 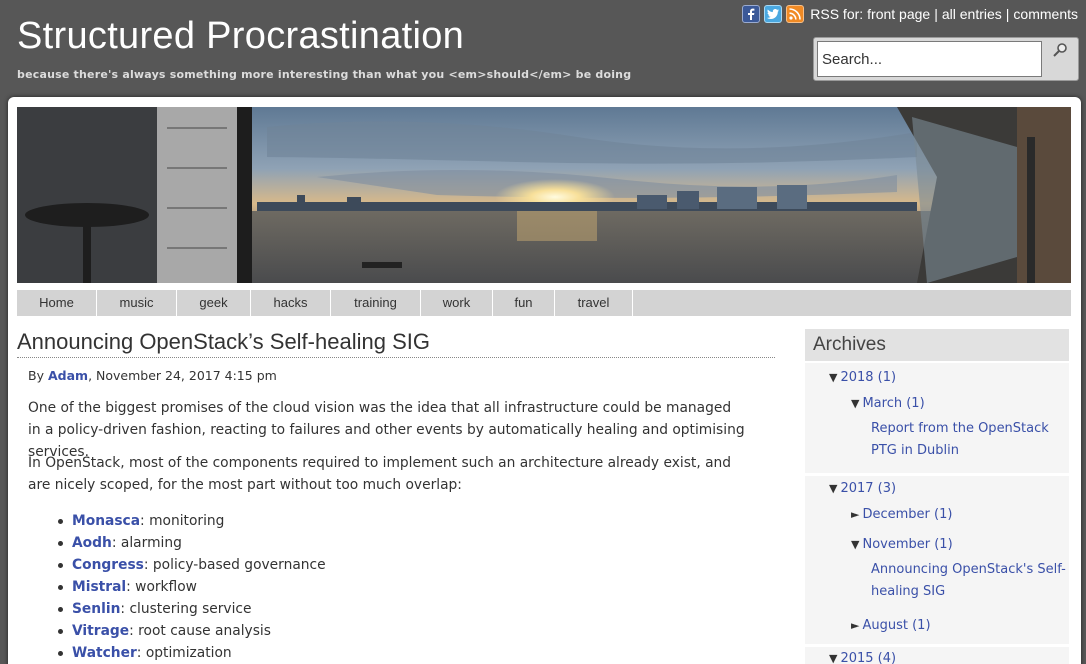 What do you see at coordinates (937, 345) in the screenshot?
I see `archives-heading: Archives` at bounding box center [937, 345].